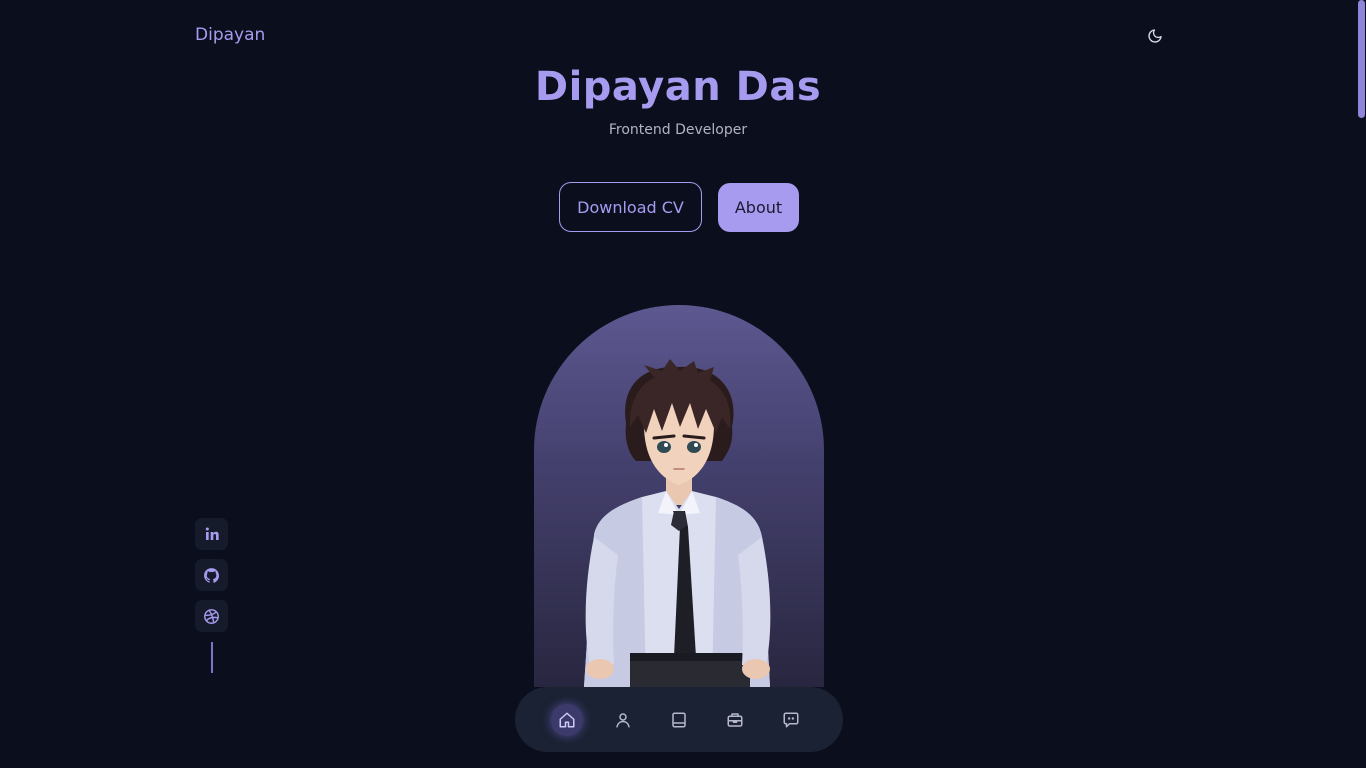 Image resolution: width=1366 pixels, height=768 pixels. I want to click on moon-icon, so click(1155, 36).